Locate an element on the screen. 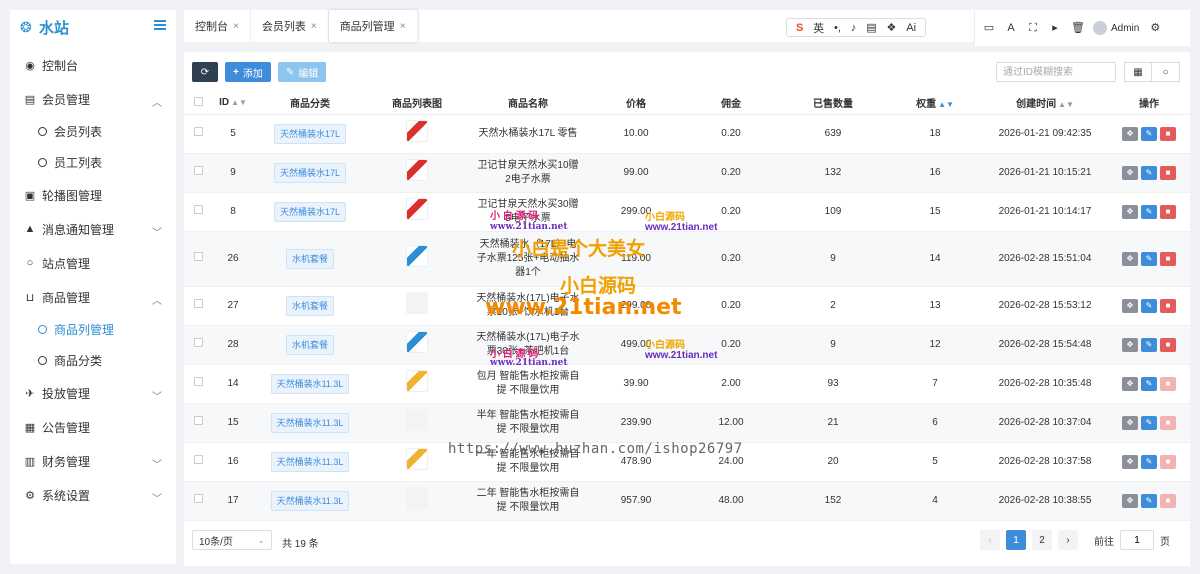 This screenshot has width=1200, height=574. sidebar-item-7: ▦ 公告管理 is located at coordinates (93, 427).